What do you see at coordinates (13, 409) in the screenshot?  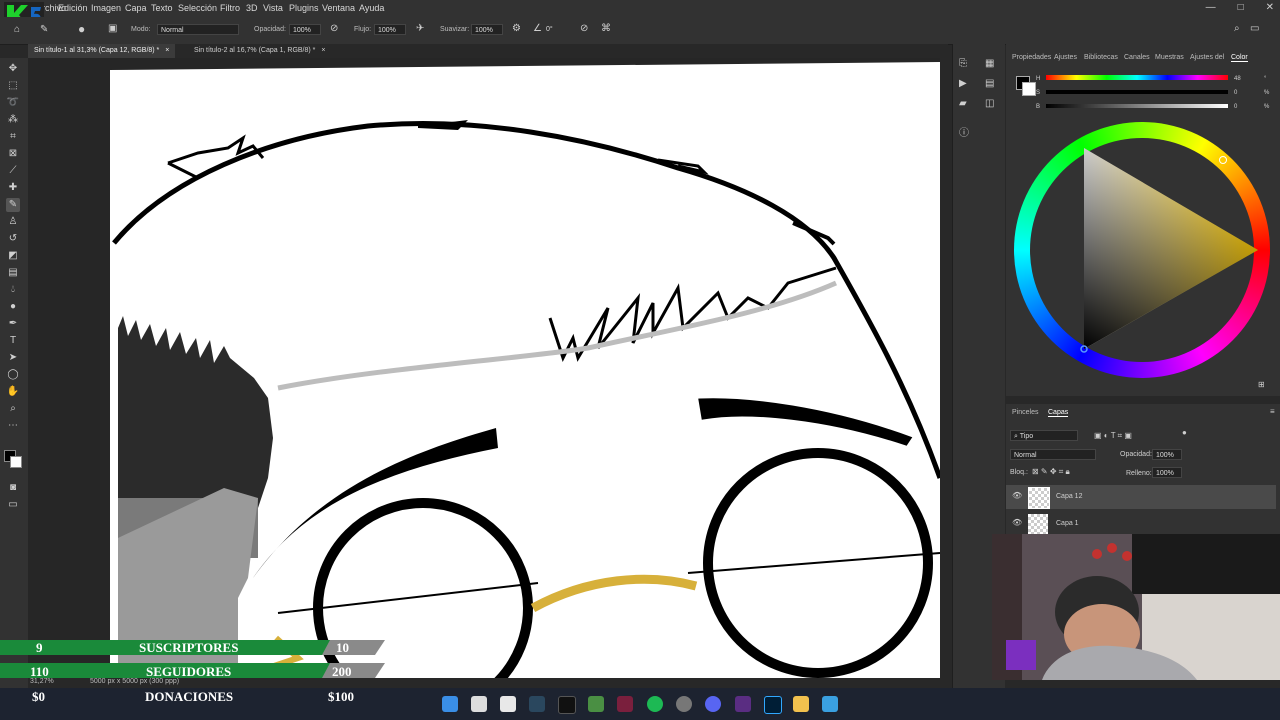 I see `zoom-tool-icon: ⌕` at bounding box center [13, 409].